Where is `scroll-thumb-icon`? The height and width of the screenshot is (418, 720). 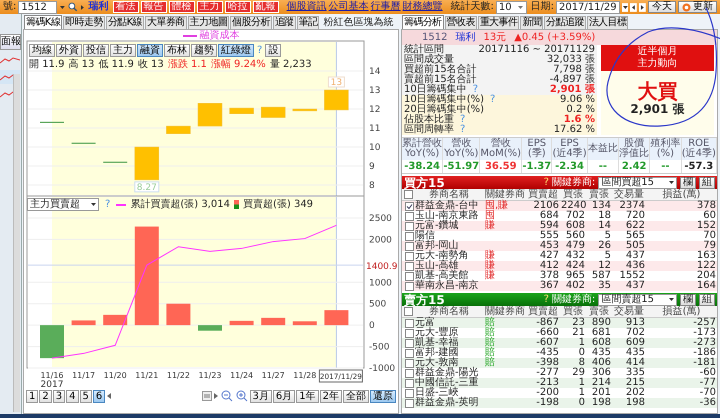 scroll-thumb-icon is located at coordinates (207, 396).